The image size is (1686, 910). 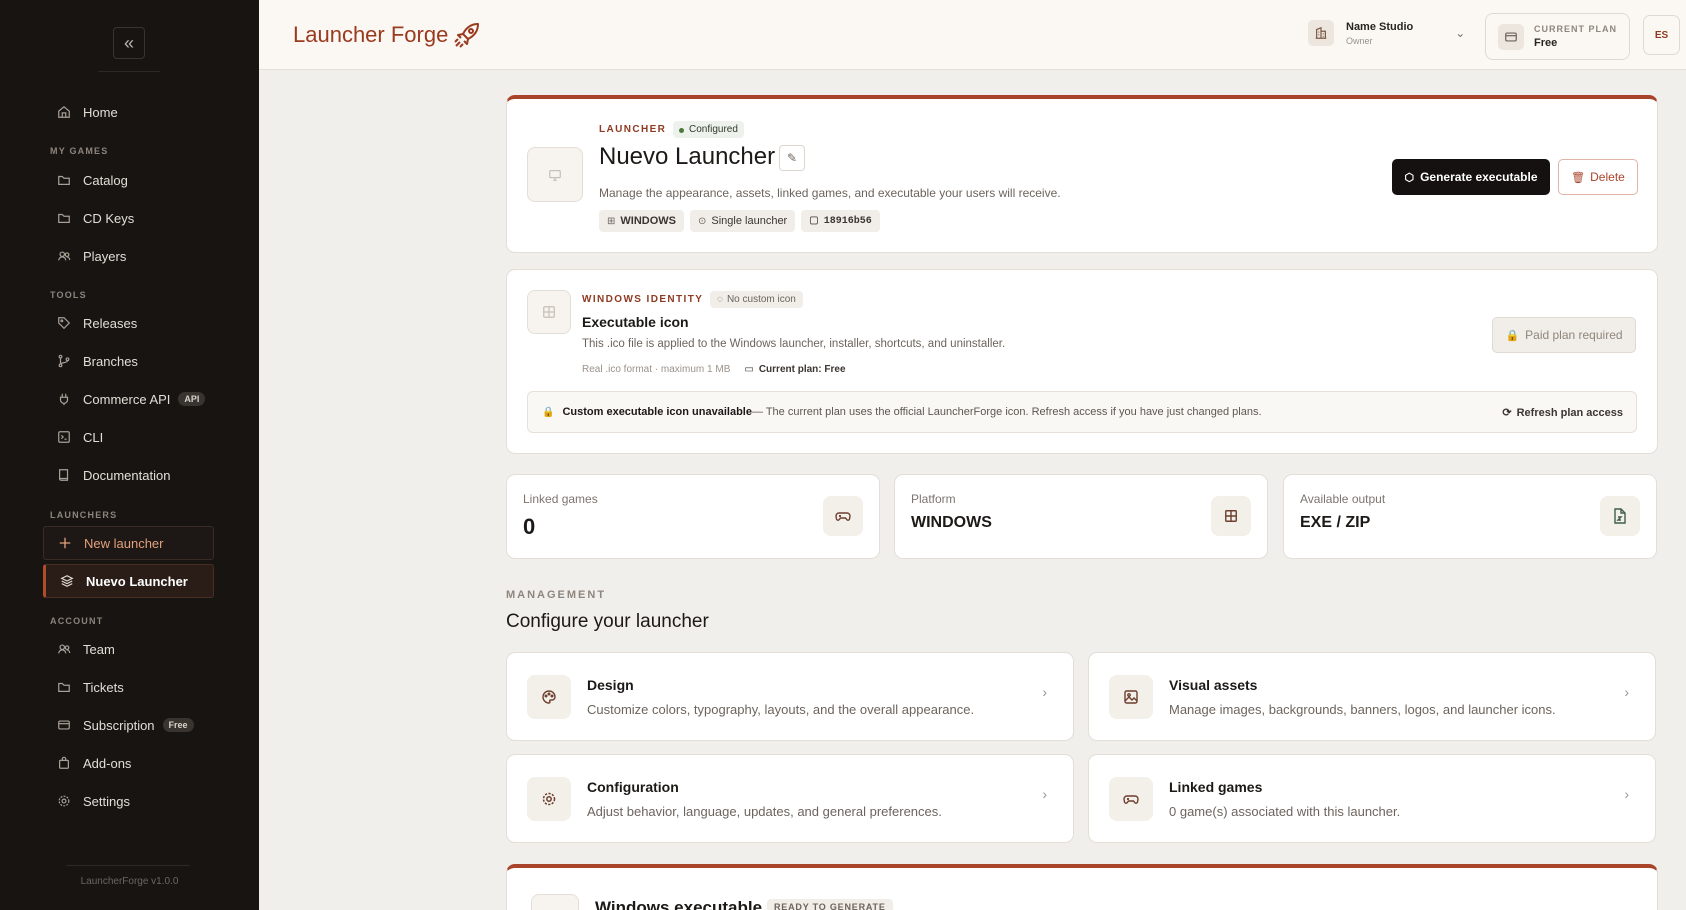 What do you see at coordinates (128, 256) in the screenshot?
I see `sidebar-item-players: Players` at bounding box center [128, 256].